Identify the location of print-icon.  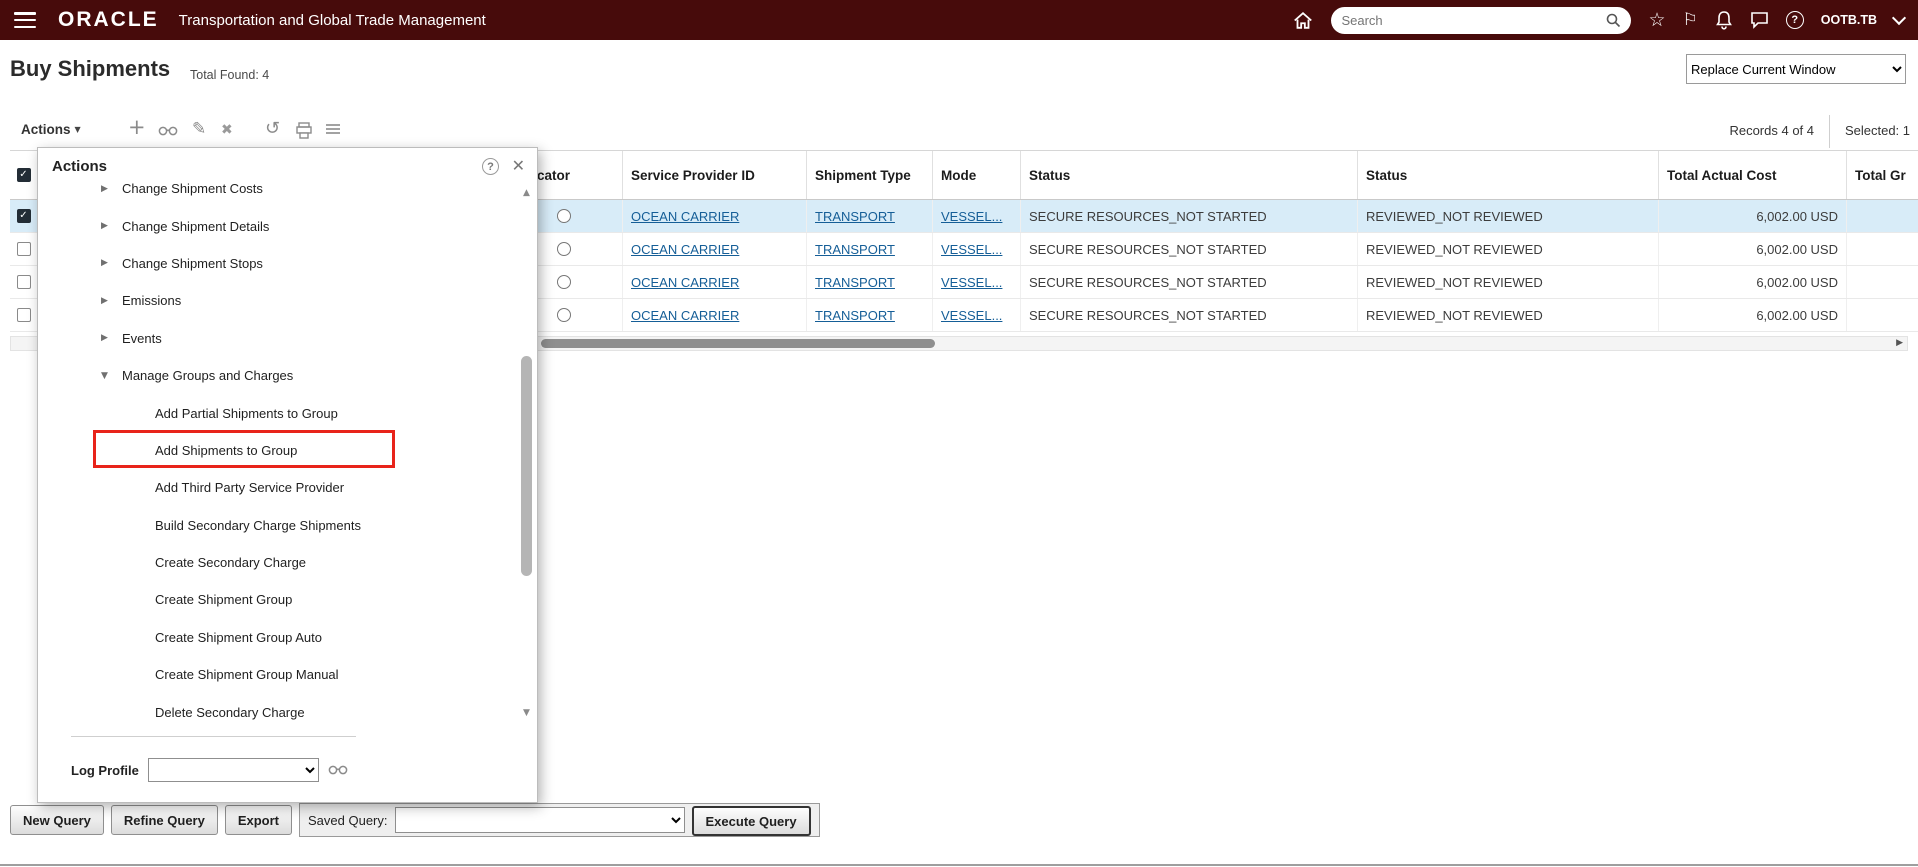
(304, 133).